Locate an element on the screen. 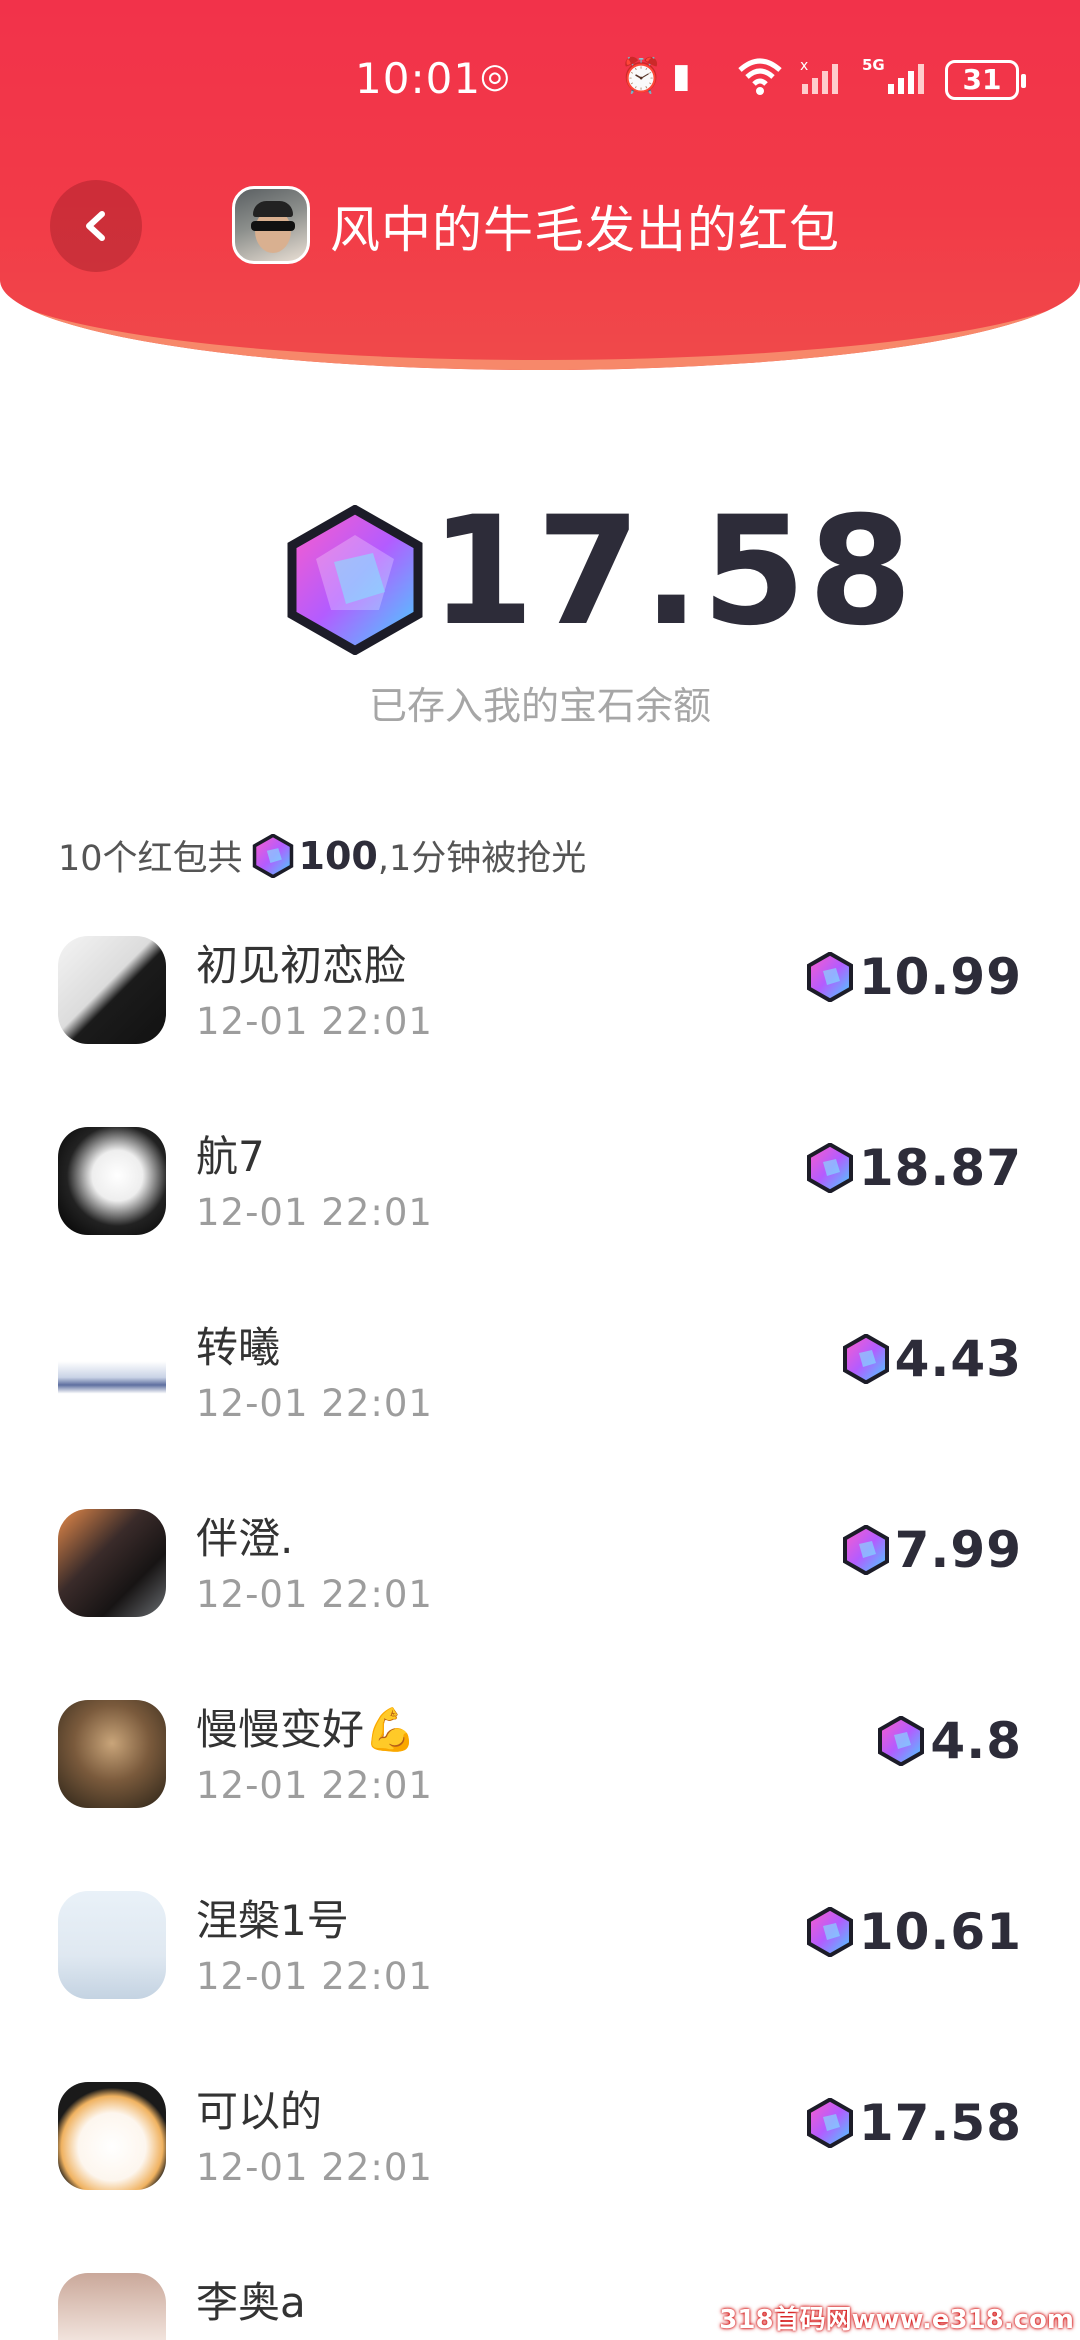  list-item: 伴澄. 12-01 22:01 7.99 is located at coordinates (540, 1588).